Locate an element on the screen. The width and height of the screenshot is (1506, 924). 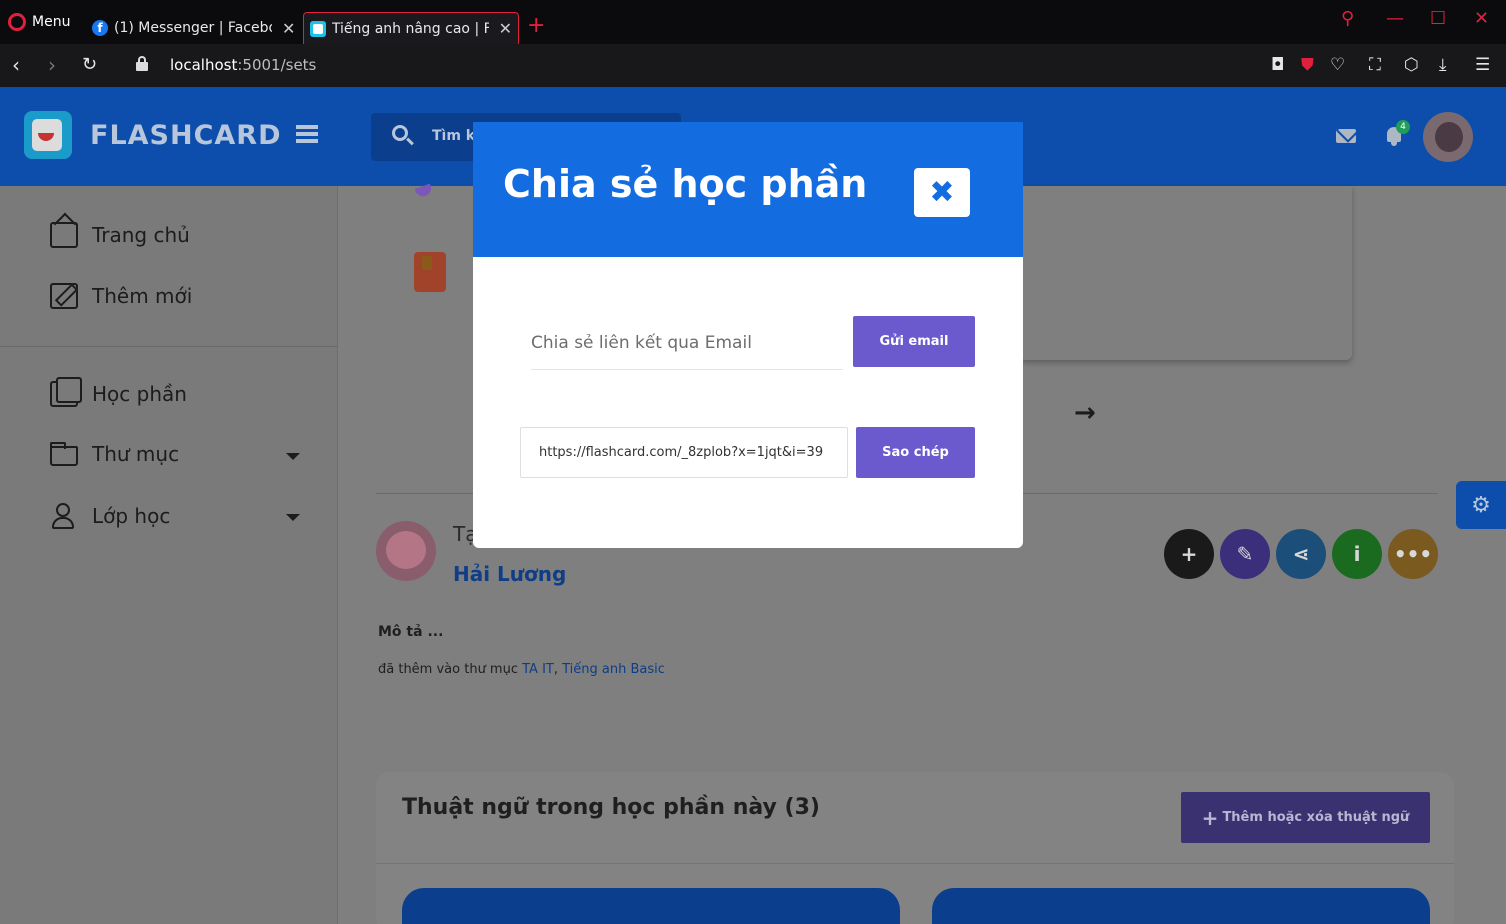
url-field: localhost:5001/sets is located at coordinates (243, 65).